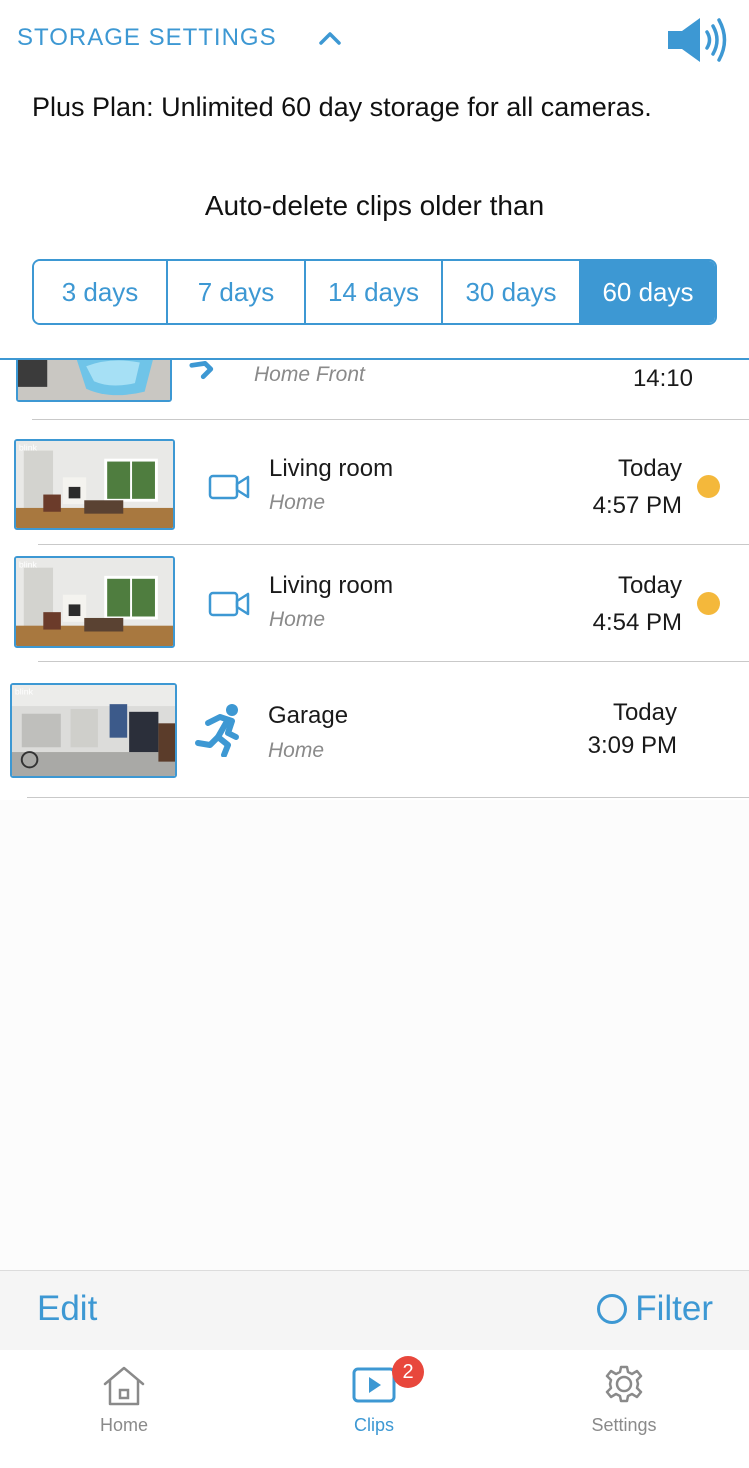 This screenshot has width=749, height=1468. What do you see at coordinates (662, 378) in the screenshot?
I see `clip-time: 14:10` at bounding box center [662, 378].